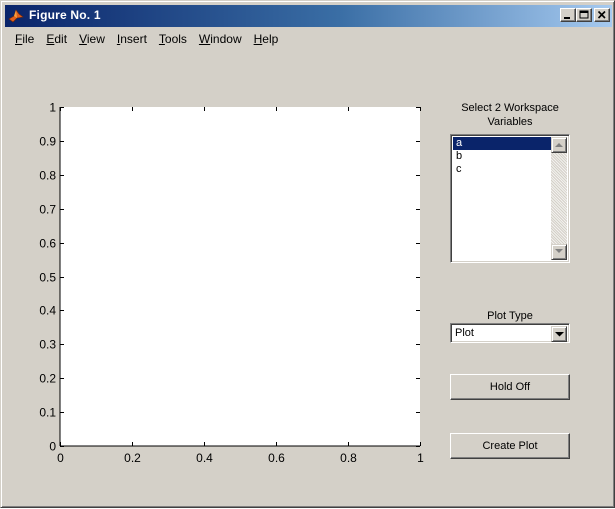  What do you see at coordinates (47, 413) in the screenshot?
I see `y-tick-label: 0.1` at bounding box center [47, 413].